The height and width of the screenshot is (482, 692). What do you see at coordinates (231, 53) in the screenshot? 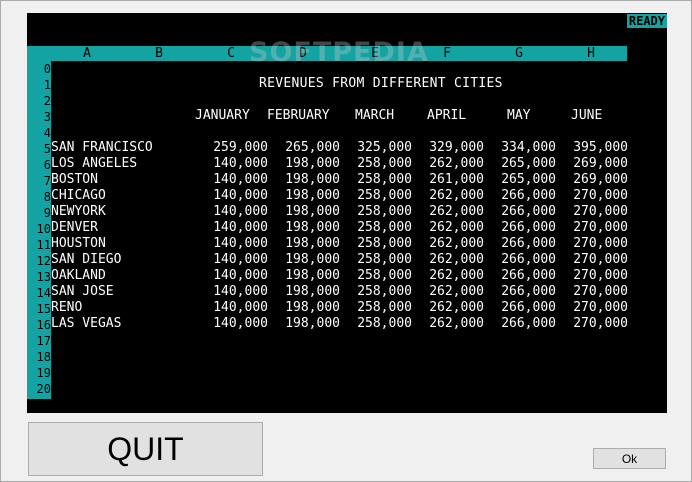
I see `column-letter: C` at bounding box center [231, 53].